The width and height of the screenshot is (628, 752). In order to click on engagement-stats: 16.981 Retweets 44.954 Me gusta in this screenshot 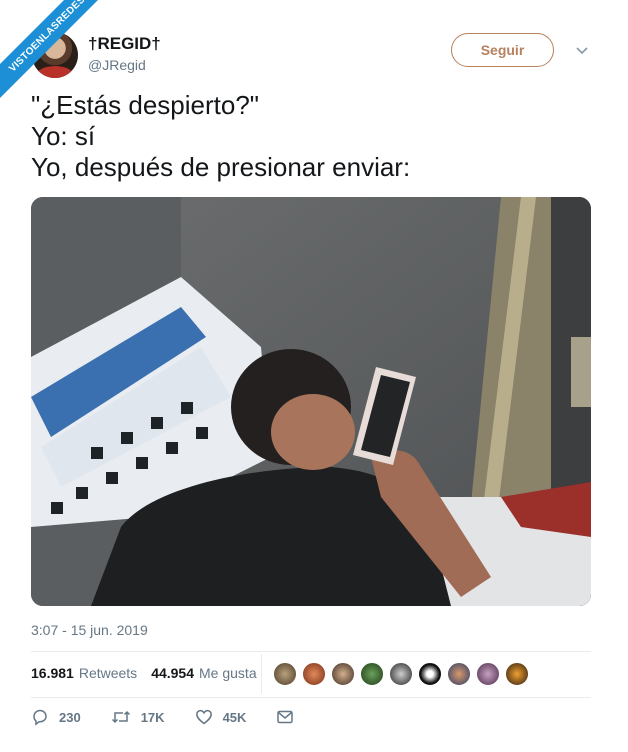, I will do `click(144, 673)`.